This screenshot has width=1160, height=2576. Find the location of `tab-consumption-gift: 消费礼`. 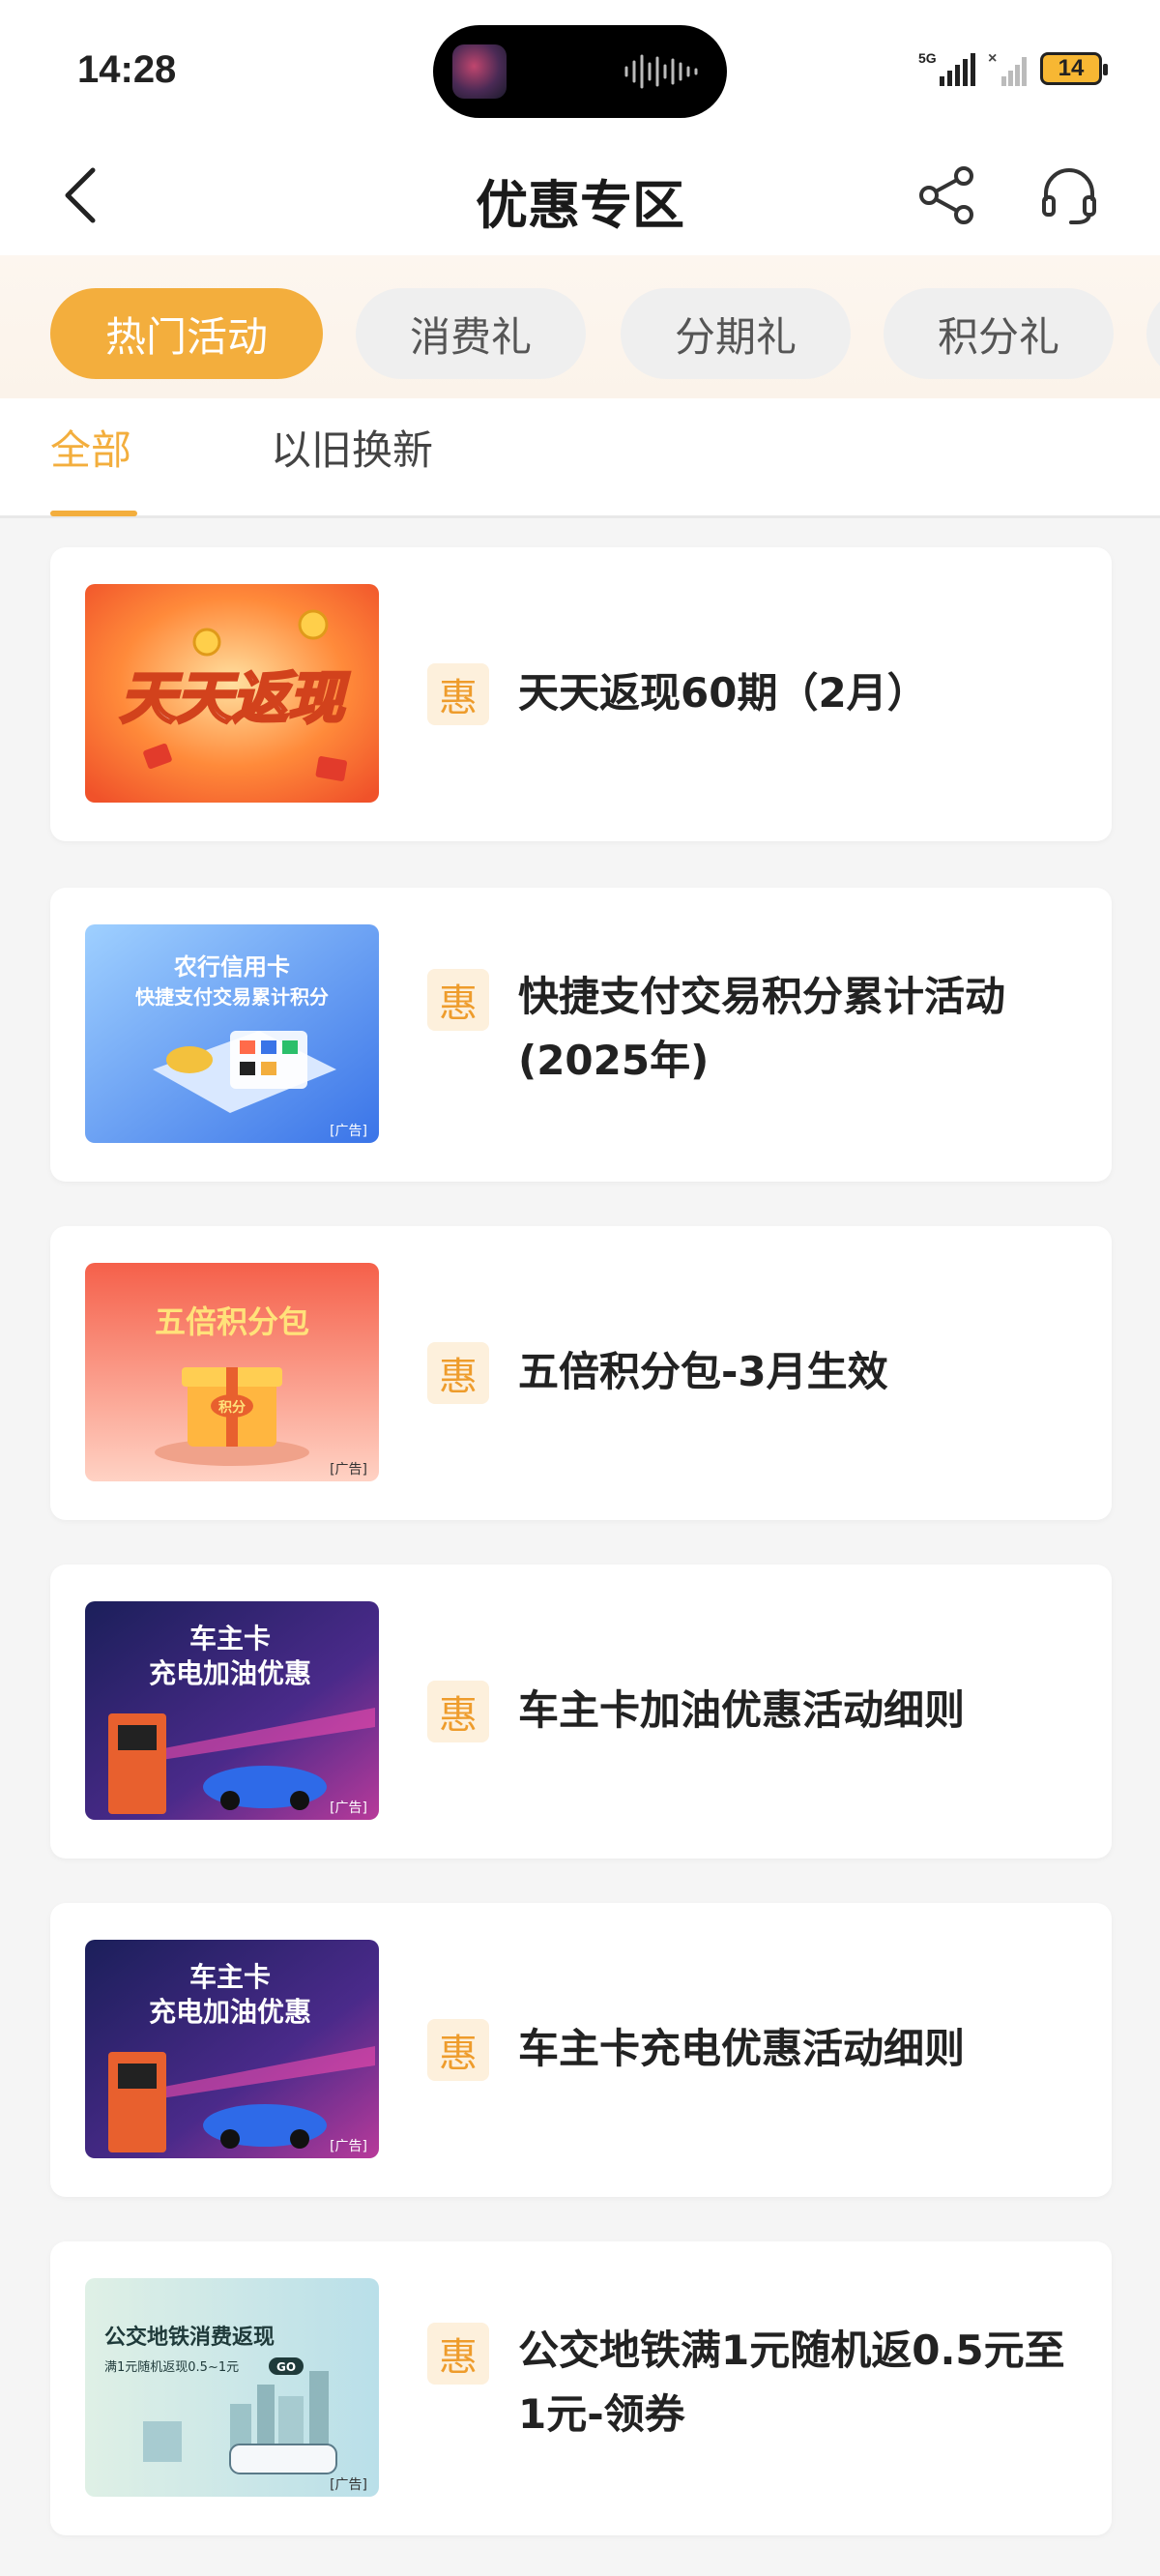

tab-consumption-gift: 消费礼 is located at coordinates (471, 333).